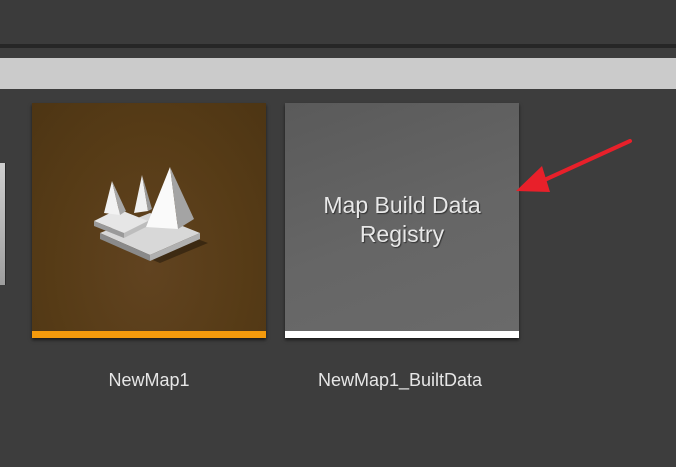 This screenshot has height=467, width=676. What do you see at coordinates (151, 215) in the screenshot?
I see `level-map-icon` at bounding box center [151, 215].